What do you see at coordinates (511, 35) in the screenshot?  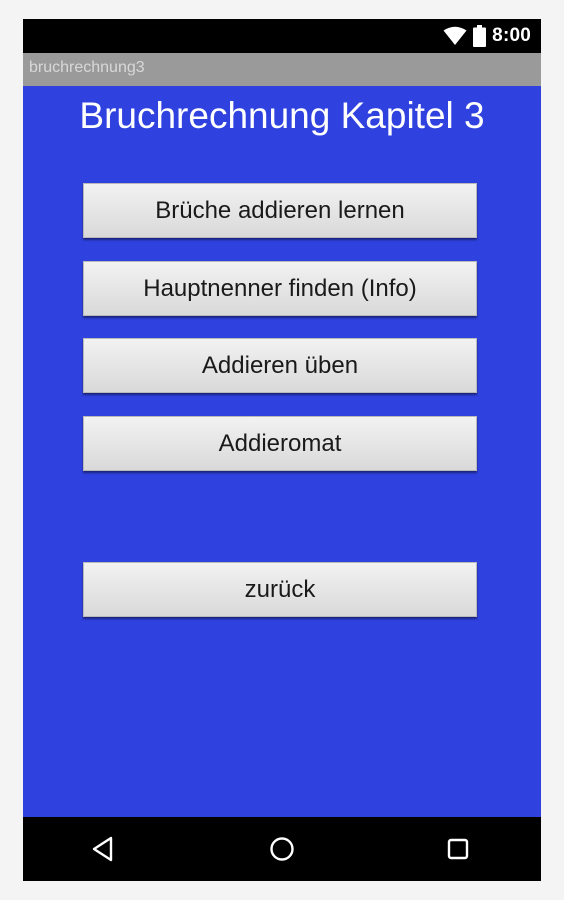 I see `clock: 8:00` at bounding box center [511, 35].